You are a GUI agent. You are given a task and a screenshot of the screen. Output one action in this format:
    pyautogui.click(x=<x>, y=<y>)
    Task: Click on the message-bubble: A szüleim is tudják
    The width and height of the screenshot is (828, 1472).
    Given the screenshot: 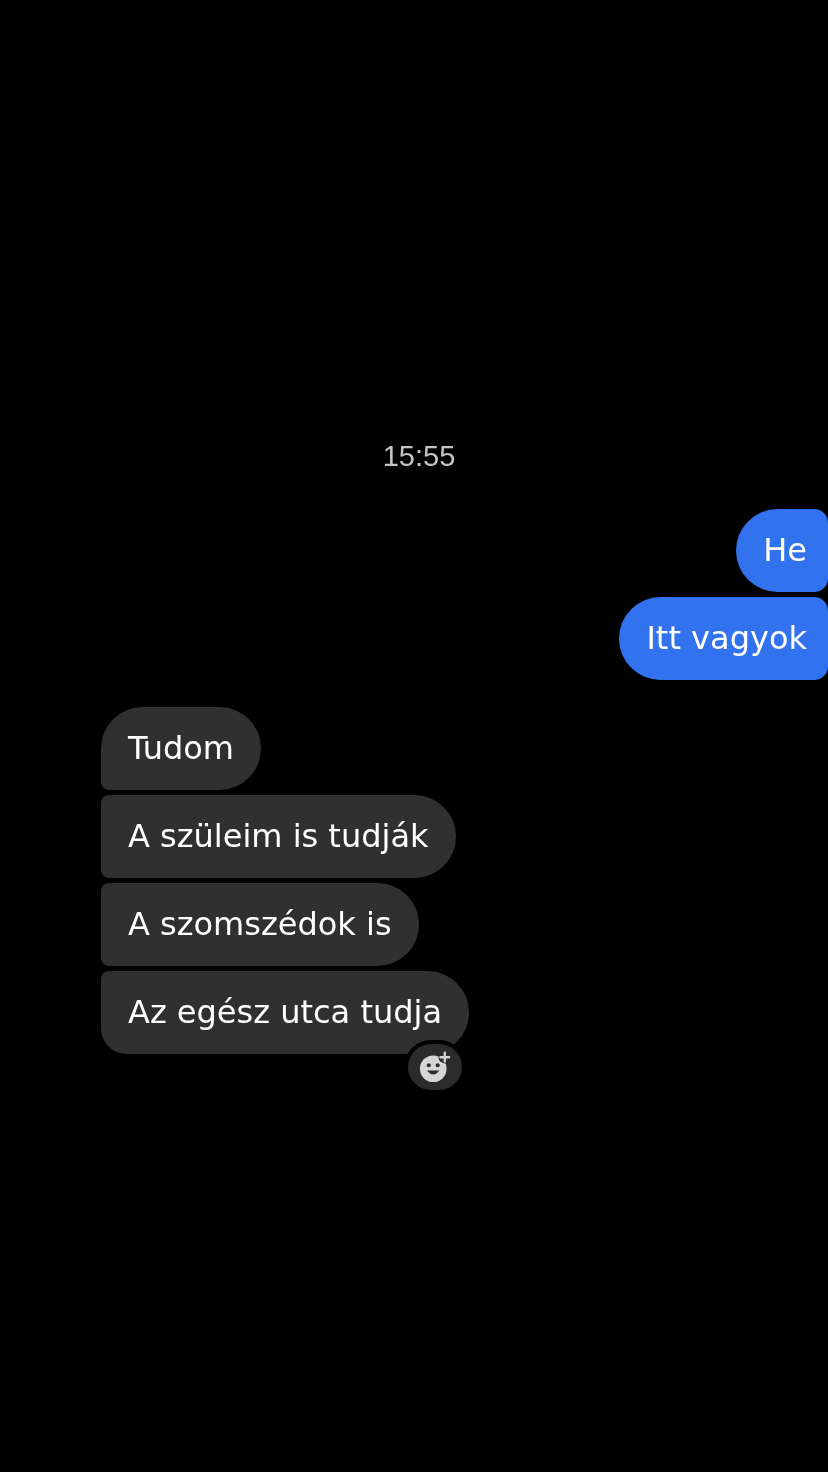 What is the action you would take?
    pyautogui.click(x=278, y=836)
    